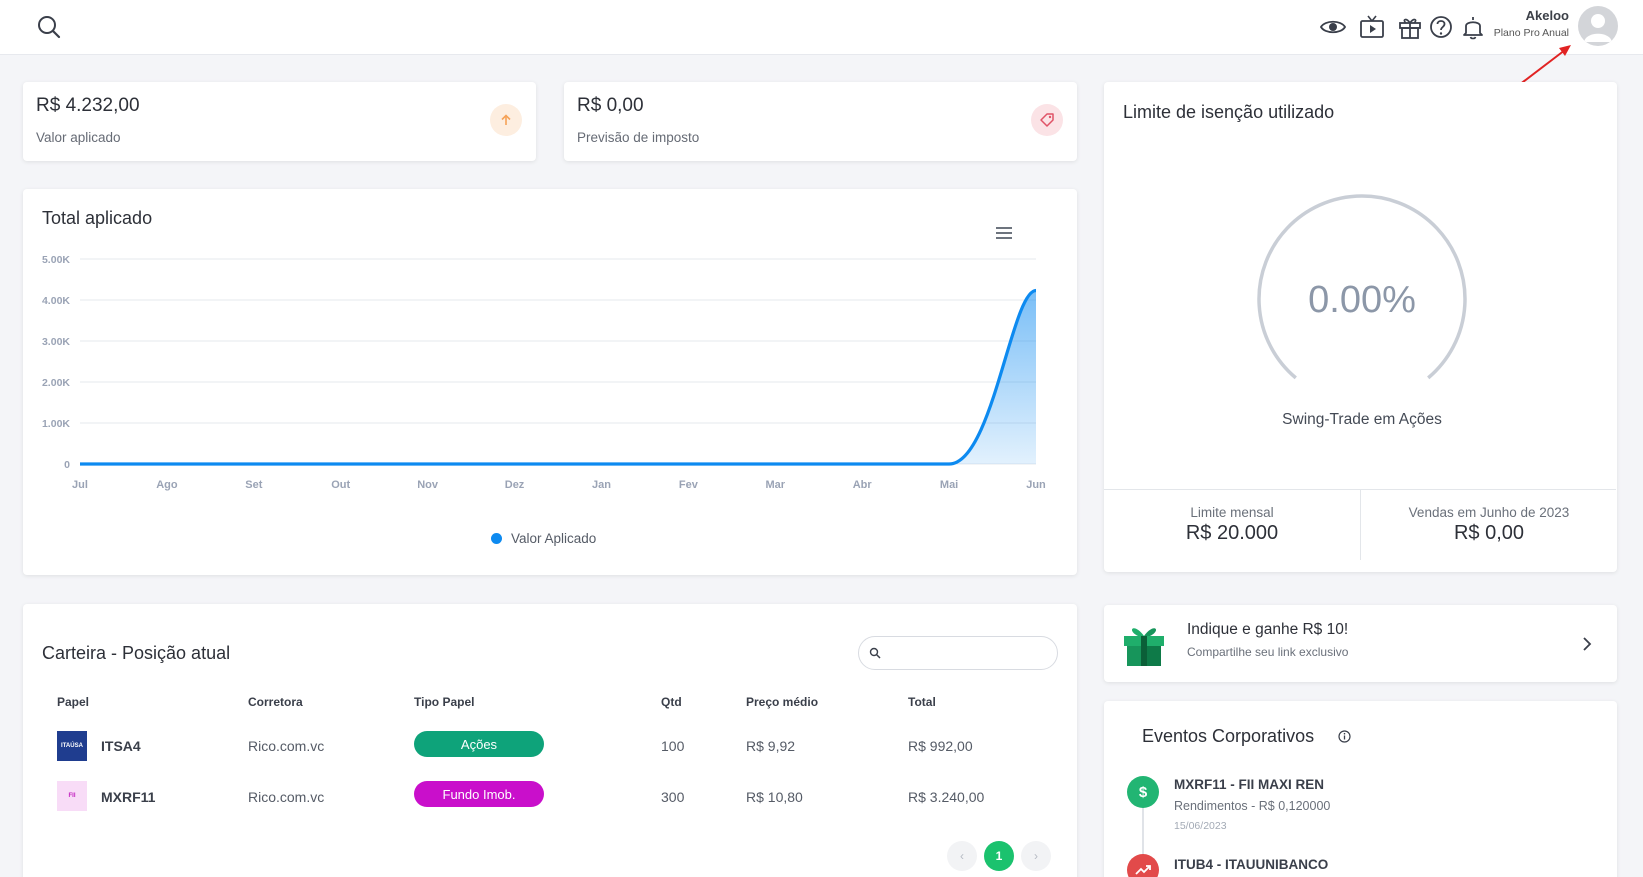 The image size is (1643, 877). I want to click on avatar, so click(1598, 26).